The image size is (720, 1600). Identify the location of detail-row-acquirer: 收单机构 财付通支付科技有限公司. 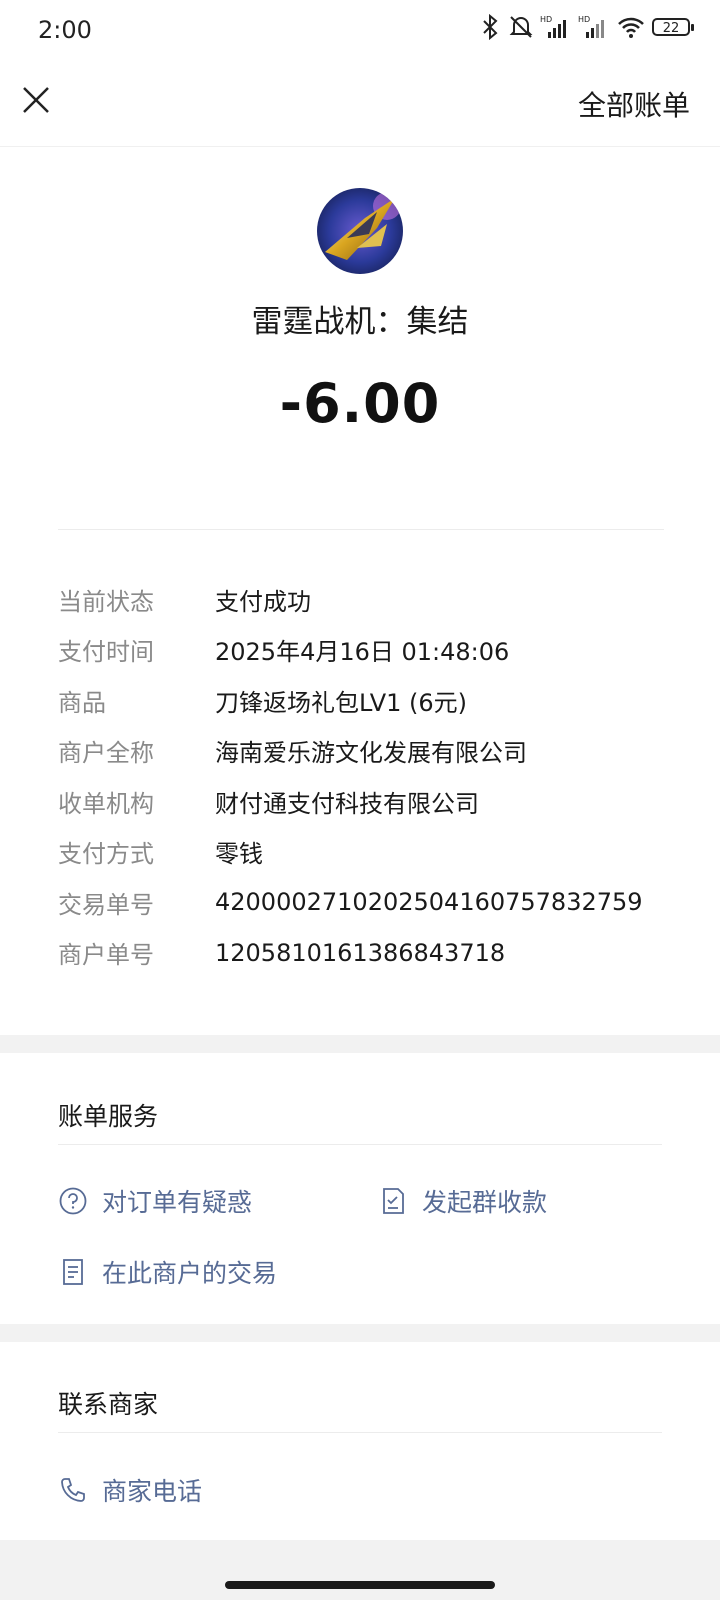
(368, 801).